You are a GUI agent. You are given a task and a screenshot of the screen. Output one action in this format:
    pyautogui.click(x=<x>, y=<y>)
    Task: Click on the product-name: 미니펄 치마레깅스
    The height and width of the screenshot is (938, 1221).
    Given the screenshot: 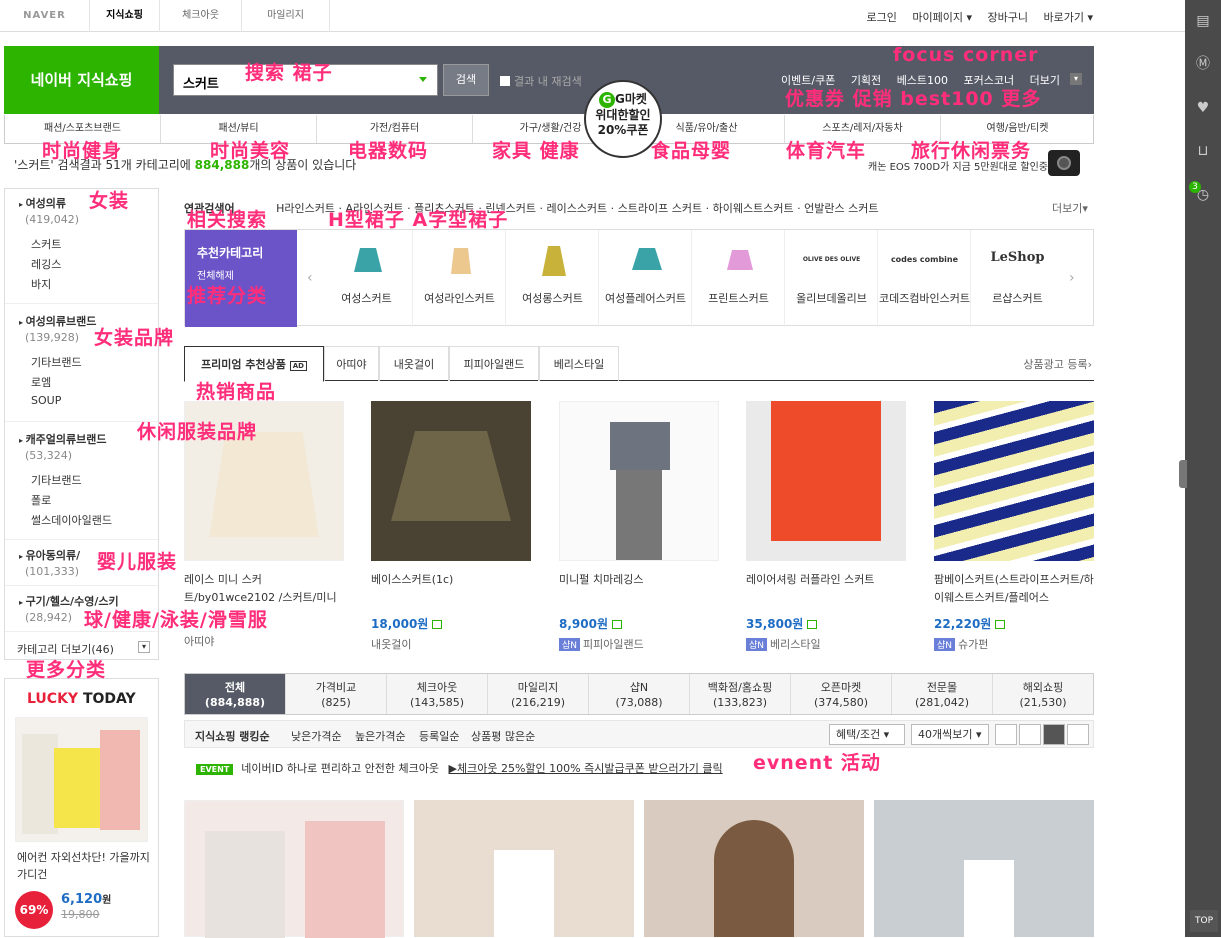 What is the action you would take?
    pyautogui.click(x=639, y=589)
    